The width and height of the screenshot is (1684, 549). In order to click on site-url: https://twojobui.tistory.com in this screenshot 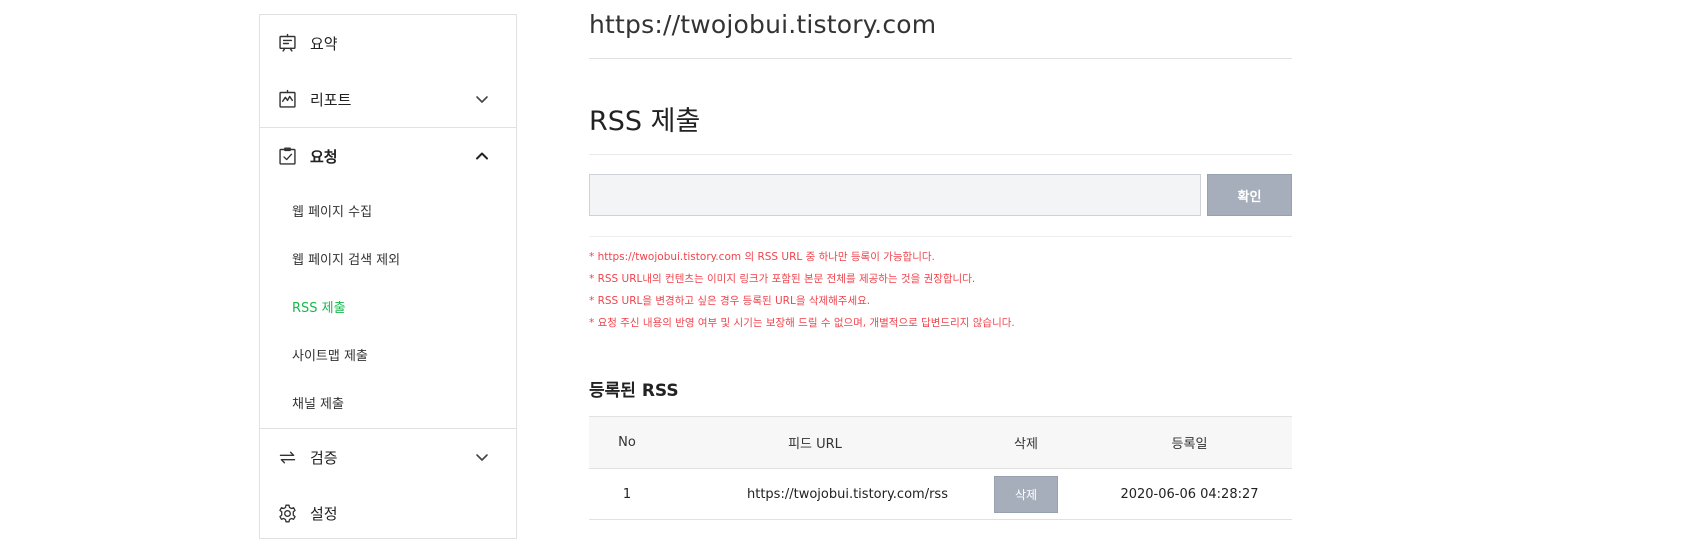, I will do `click(940, 29)`.